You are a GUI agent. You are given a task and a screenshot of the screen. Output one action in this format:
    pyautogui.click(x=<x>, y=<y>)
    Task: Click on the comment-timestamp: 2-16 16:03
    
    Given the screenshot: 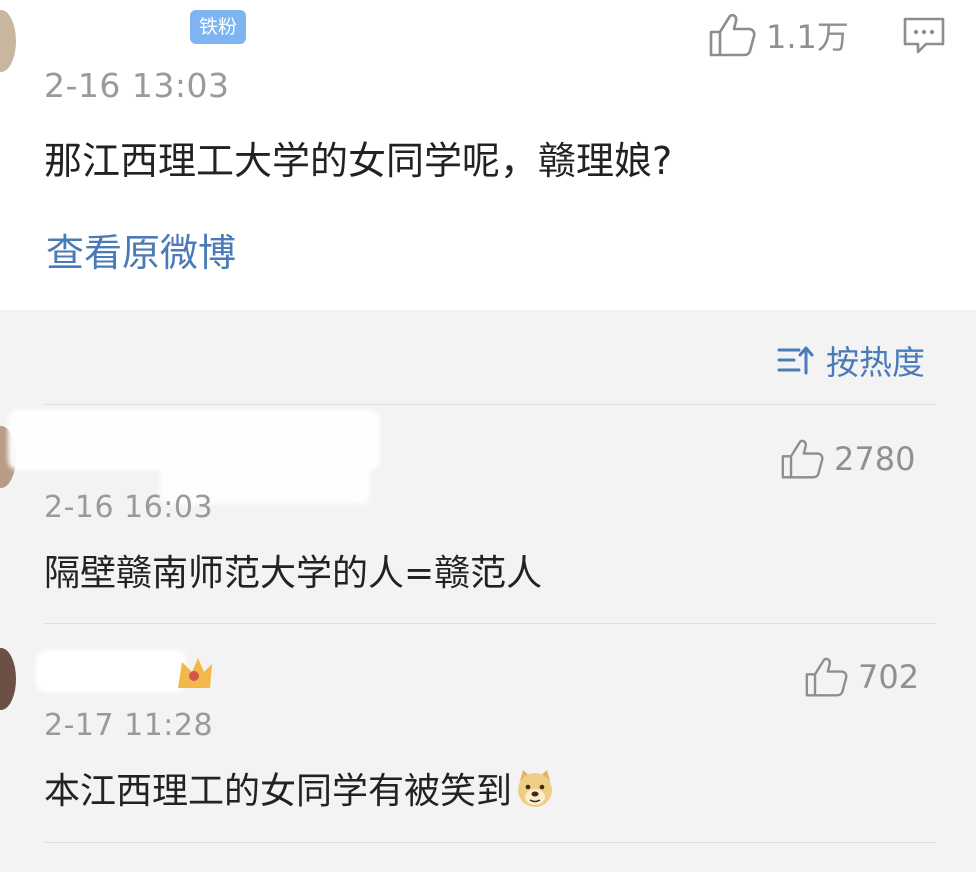 What is the action you would take?
    pyautogui.click(x=129, y=507)
    